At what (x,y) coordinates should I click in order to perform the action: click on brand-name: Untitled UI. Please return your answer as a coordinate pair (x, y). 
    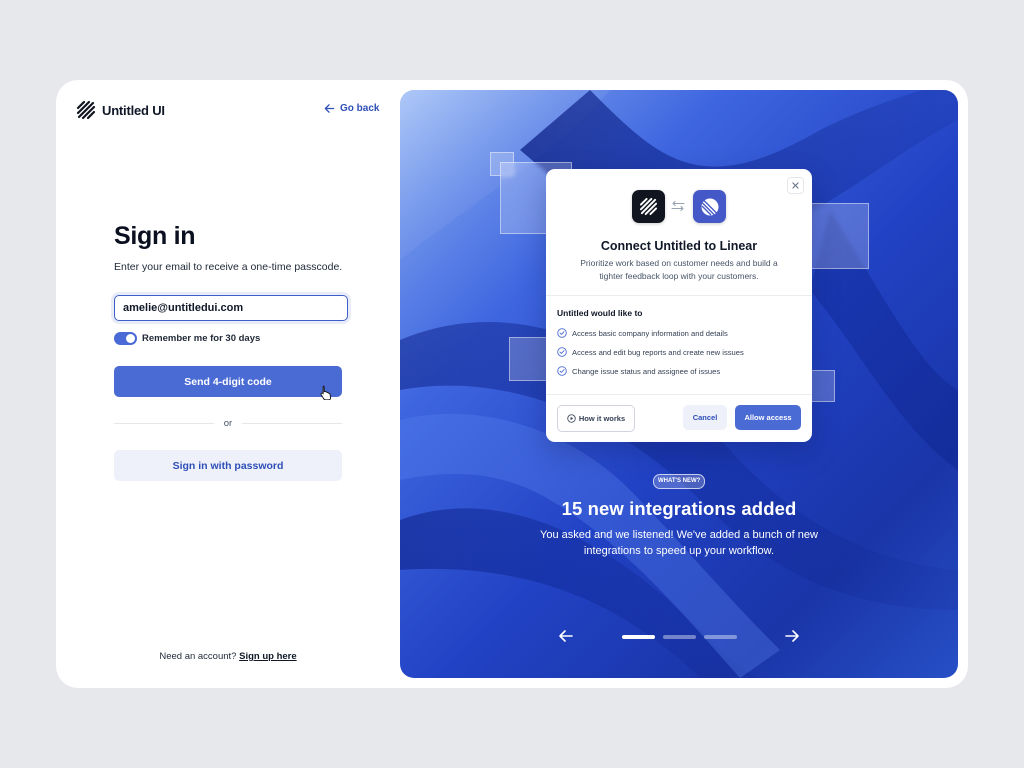
    Looking at the image, I should click on (133, 110).